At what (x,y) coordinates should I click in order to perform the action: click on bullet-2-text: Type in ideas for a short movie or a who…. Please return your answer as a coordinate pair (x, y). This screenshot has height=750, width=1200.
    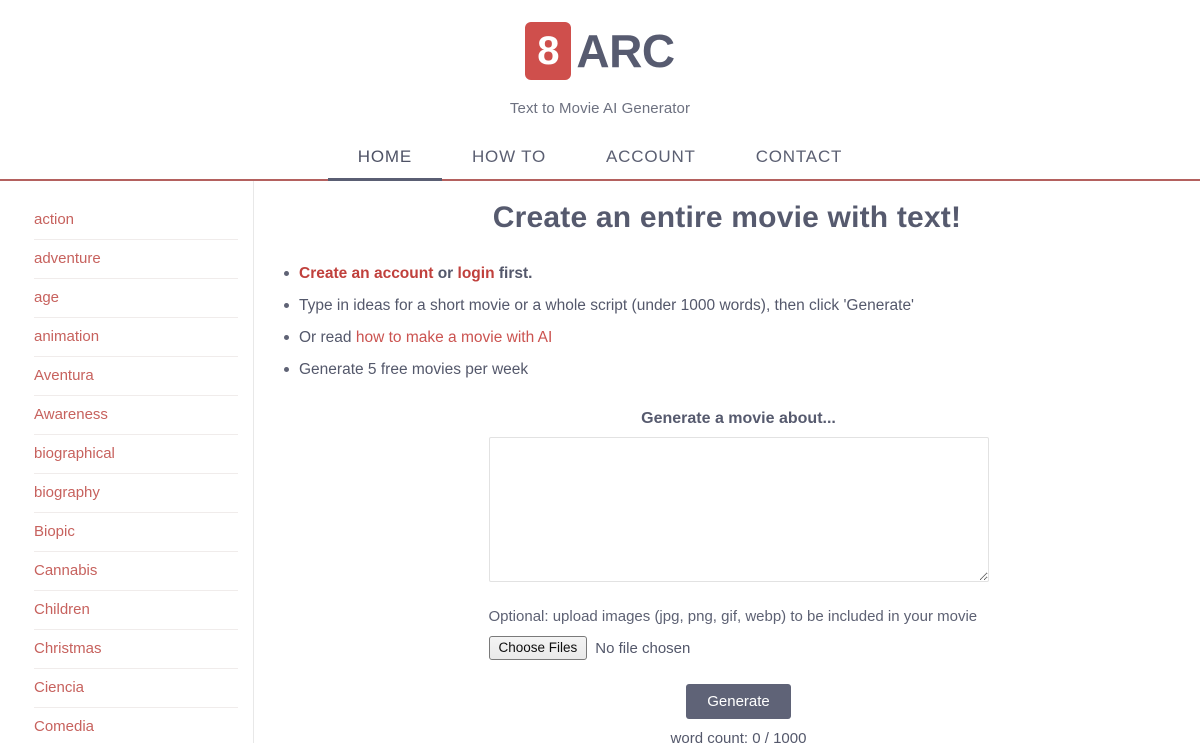
    Looking at the image, I should click on (607, 305).